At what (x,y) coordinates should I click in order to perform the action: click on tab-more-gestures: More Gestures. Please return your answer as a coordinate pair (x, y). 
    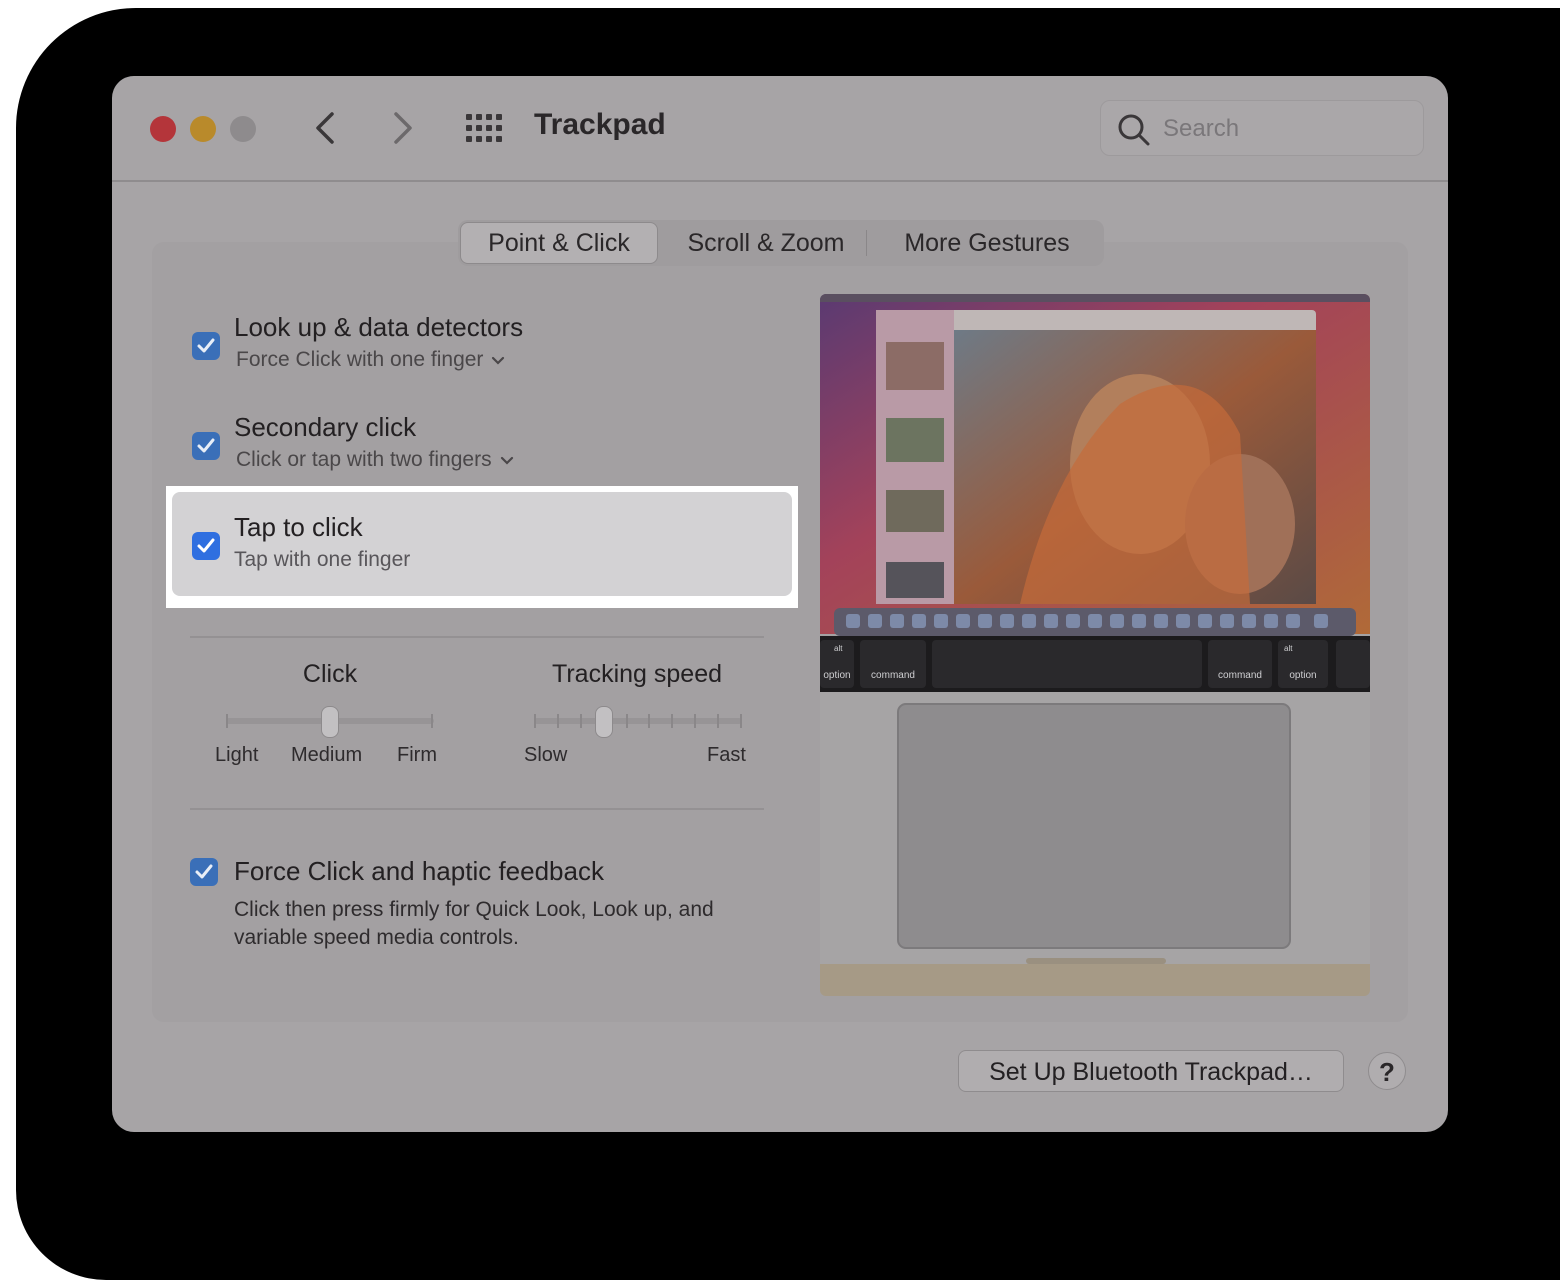
    Looking at the image, I should click on (987, 243).